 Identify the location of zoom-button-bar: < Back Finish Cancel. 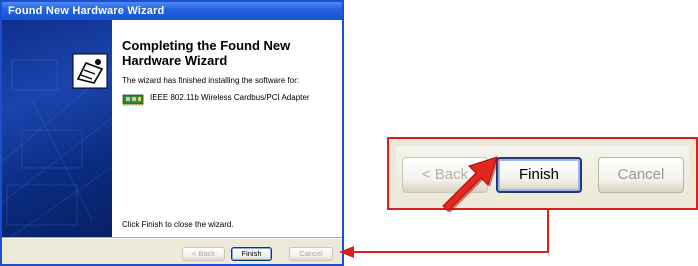
(542, 173).